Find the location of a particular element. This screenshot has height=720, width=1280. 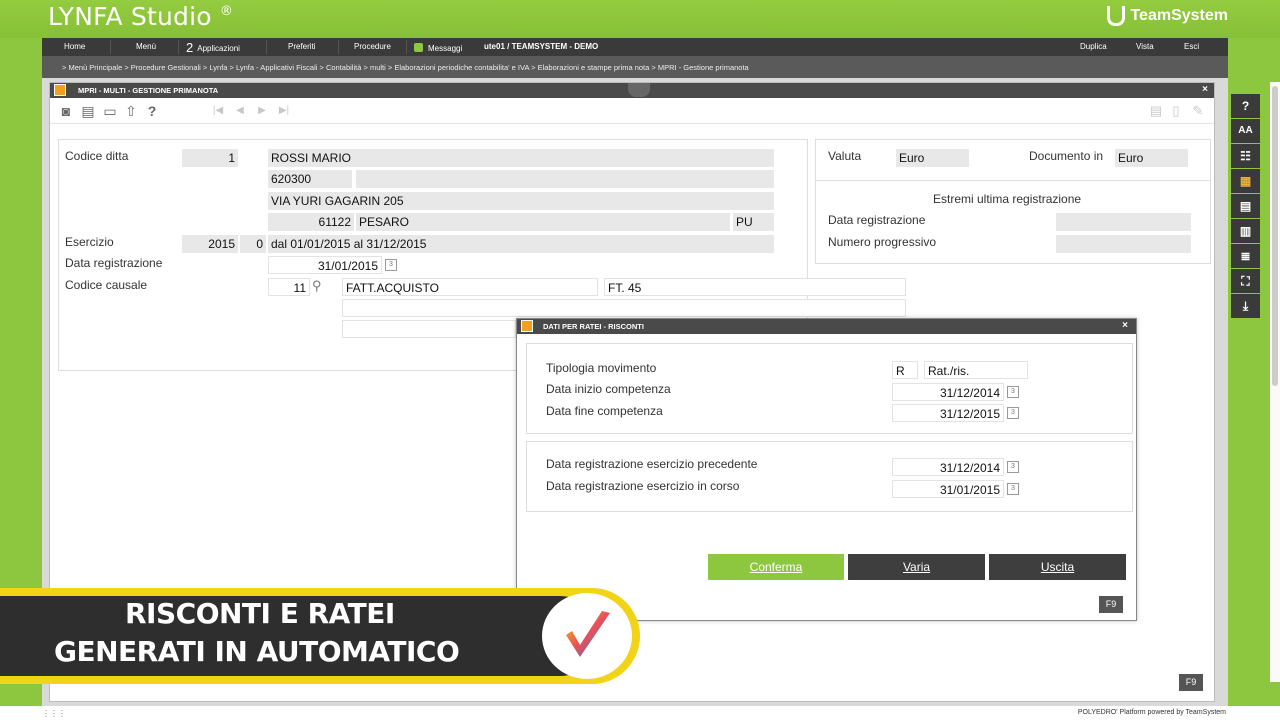

codice-ditta-label: Codice ditta is located at coordinates (97, 156).